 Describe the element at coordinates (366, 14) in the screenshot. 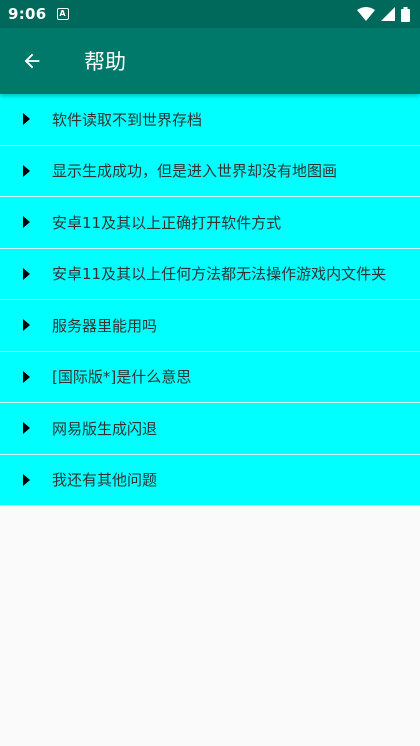

I see `wifi-icon` at that location.